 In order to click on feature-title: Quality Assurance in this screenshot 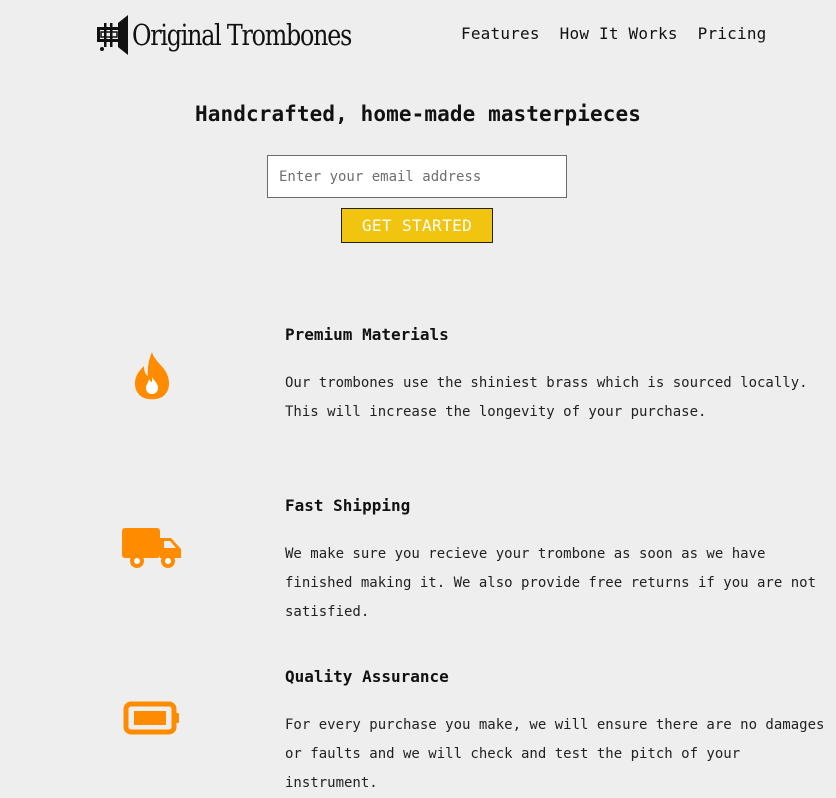, I will do `click(367, 676)`.